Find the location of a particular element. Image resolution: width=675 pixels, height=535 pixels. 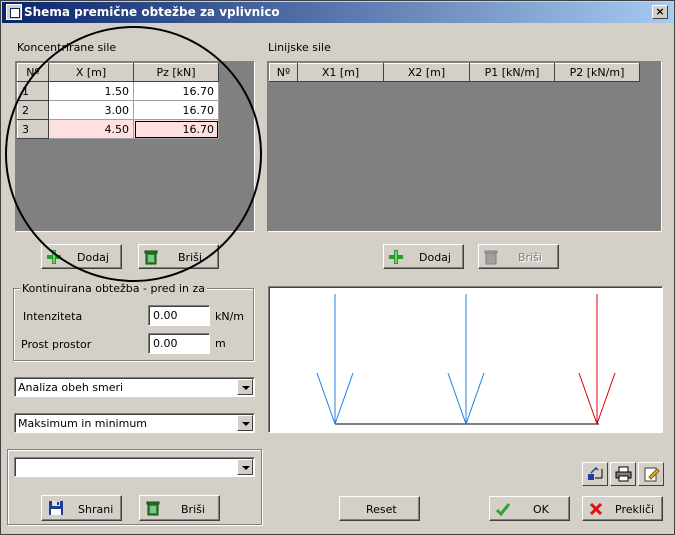

free-space-input: 0.00 is located at coordinates (179, 343).